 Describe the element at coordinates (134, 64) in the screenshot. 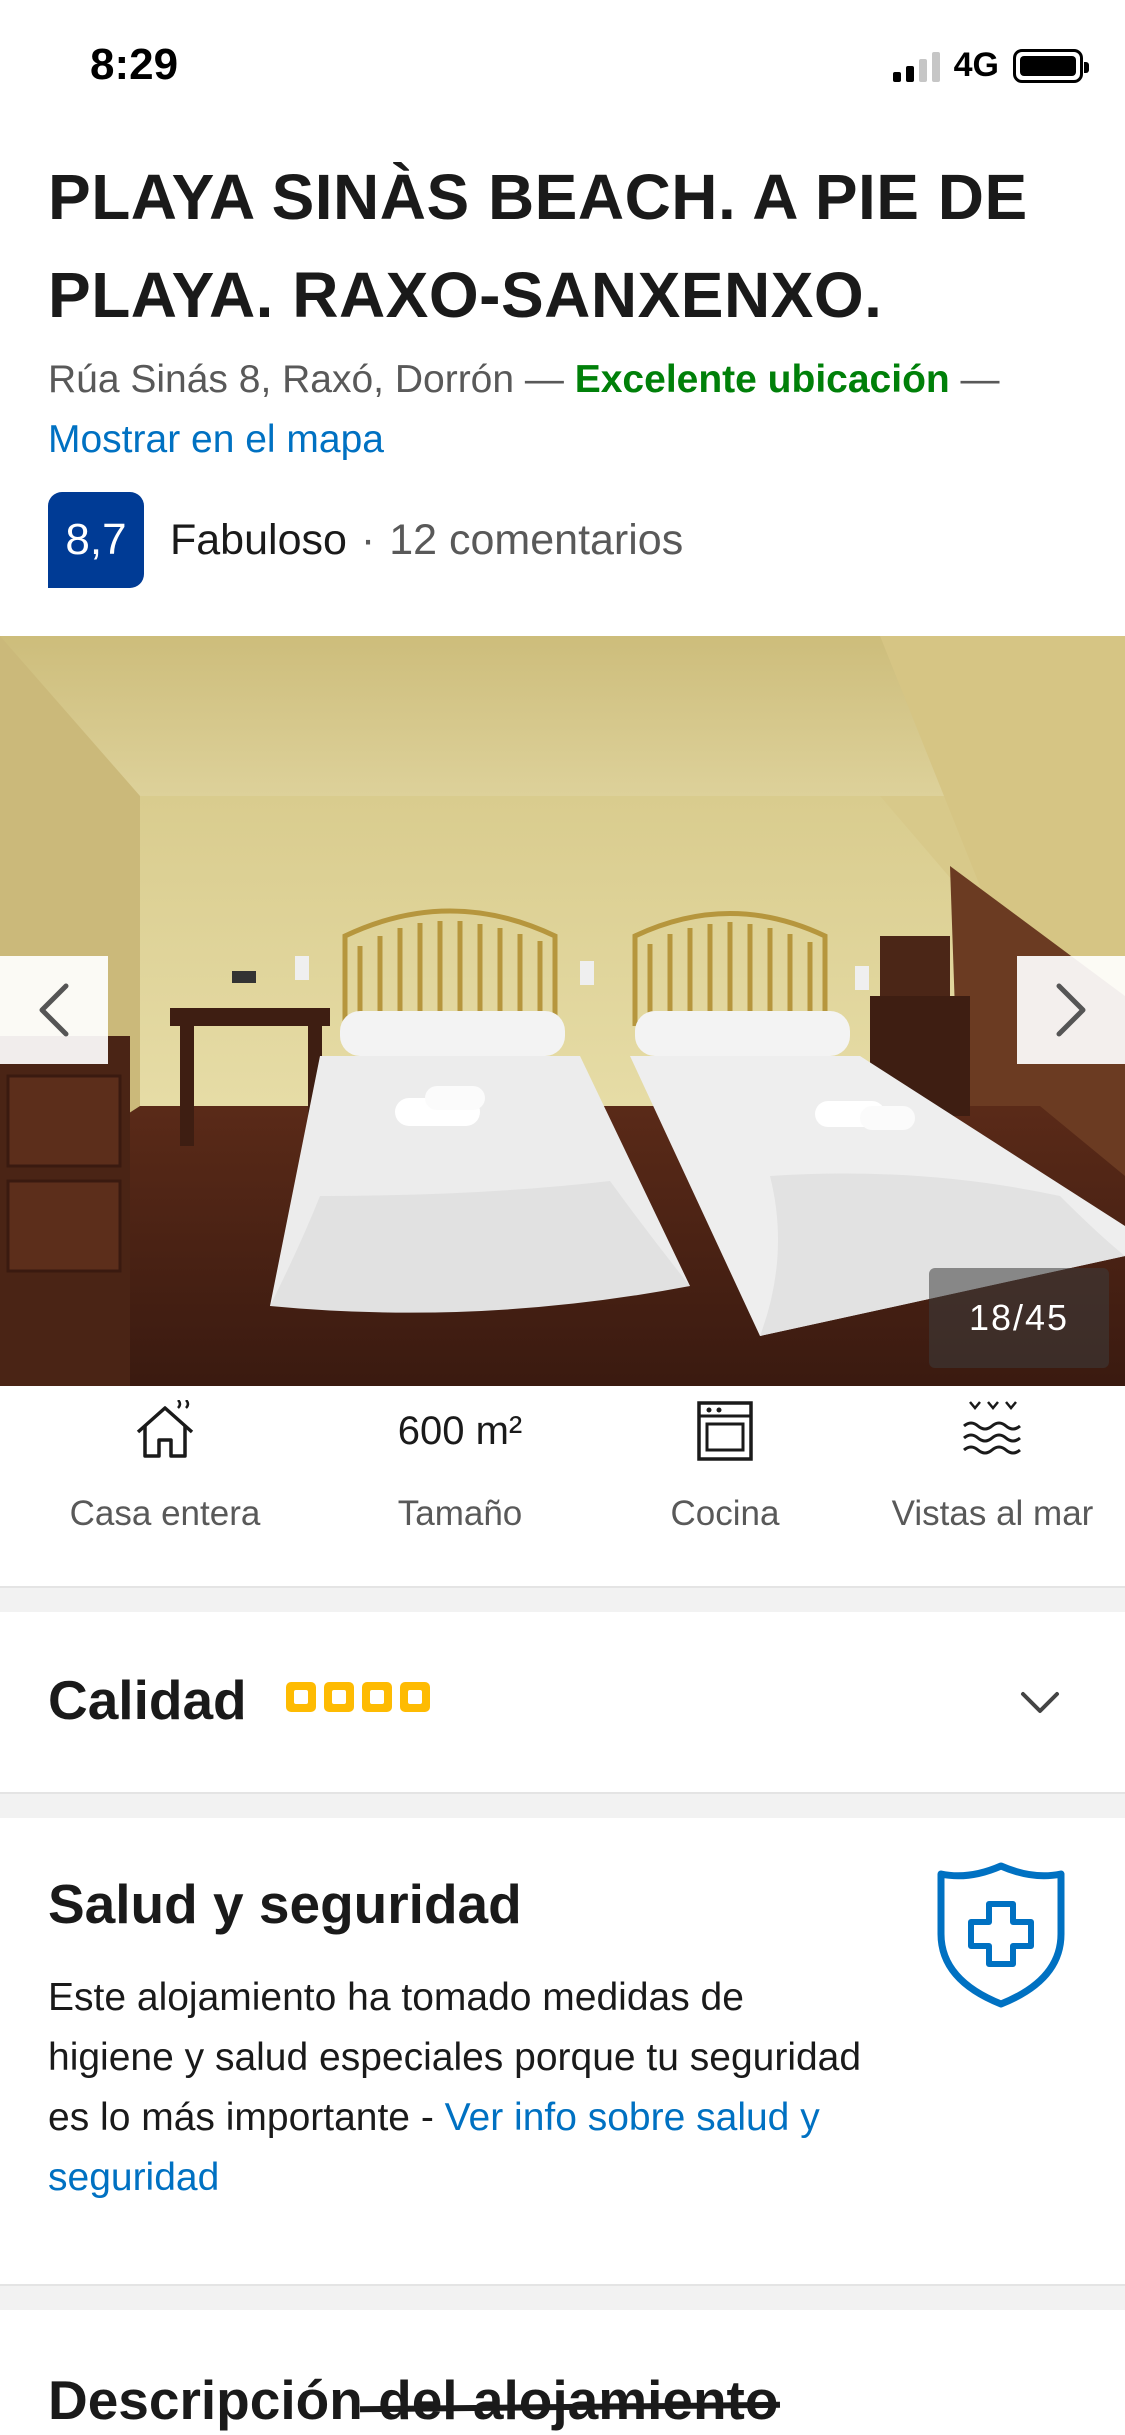

I see `status-time: 8:29` at that location.